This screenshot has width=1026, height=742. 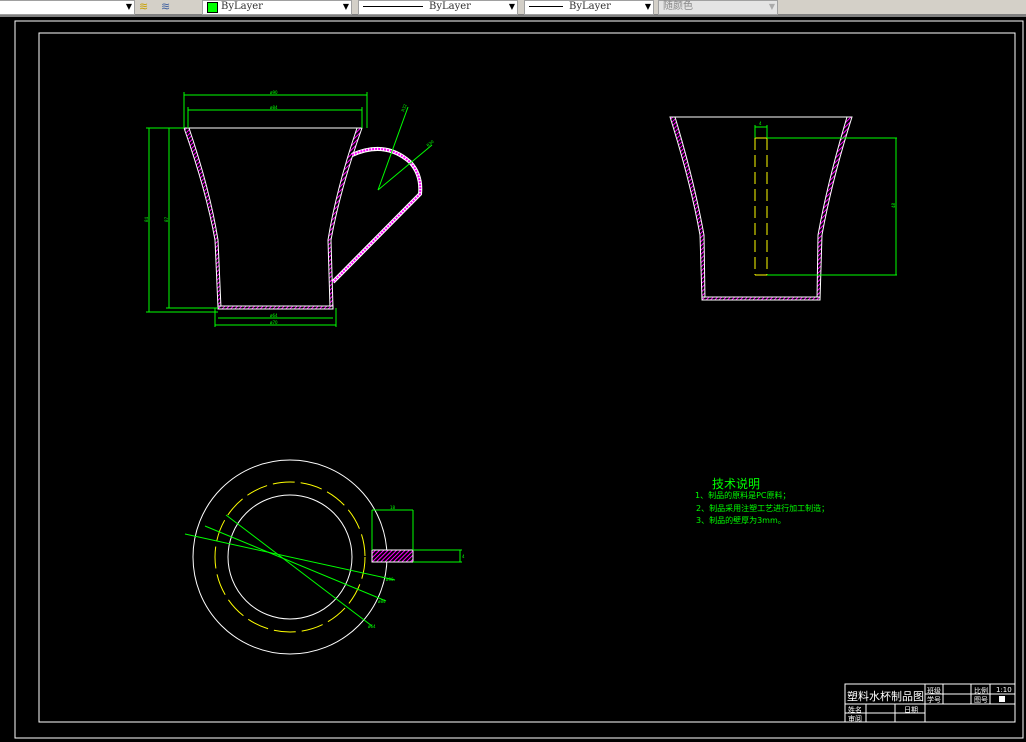 I want to click on dim-height-outer: 84, so click(x=146, y=219).